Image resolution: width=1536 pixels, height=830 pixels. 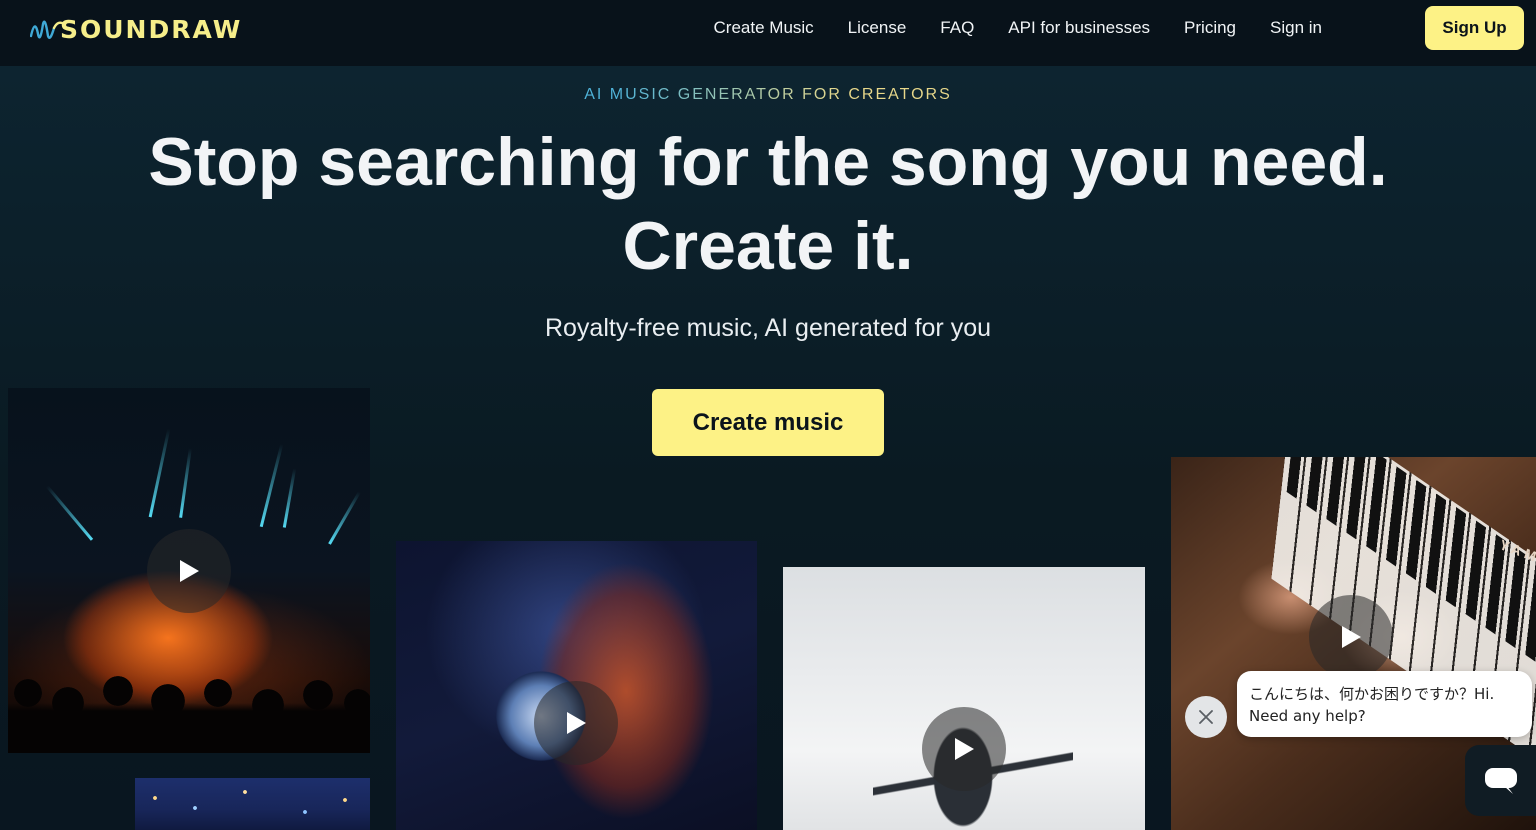 What do you see at coordinates (768, 422) in the screenshot?
I see `create-music-button: Create music` at bounding box center [768, 422].